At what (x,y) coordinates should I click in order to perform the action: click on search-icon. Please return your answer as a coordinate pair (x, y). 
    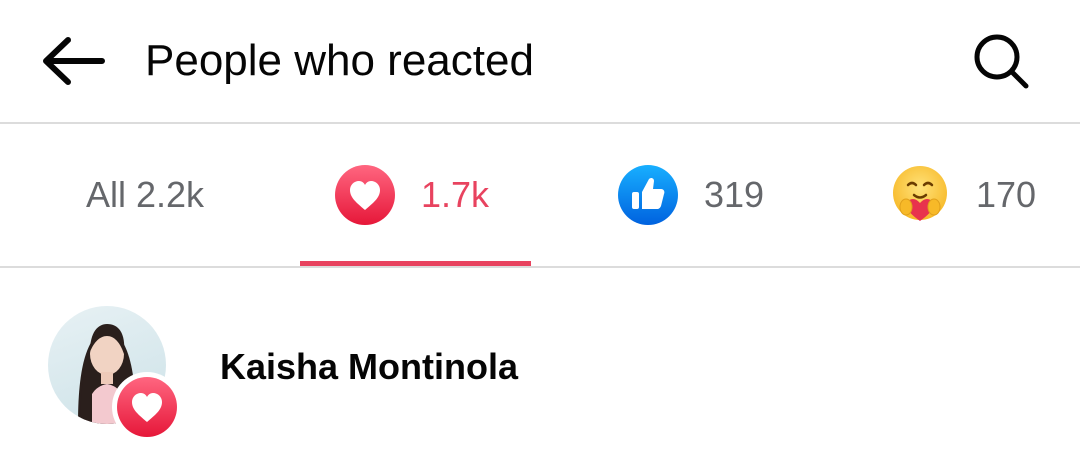
    Looking at the image, I should click on (1001, 61).